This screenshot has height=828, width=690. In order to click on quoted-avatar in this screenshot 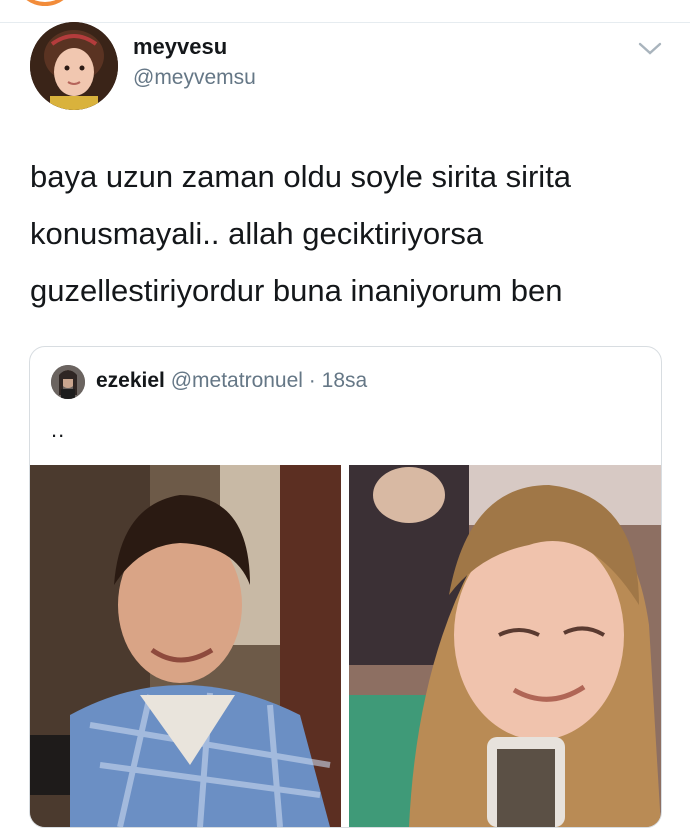, I will do `click(68, 382)`.